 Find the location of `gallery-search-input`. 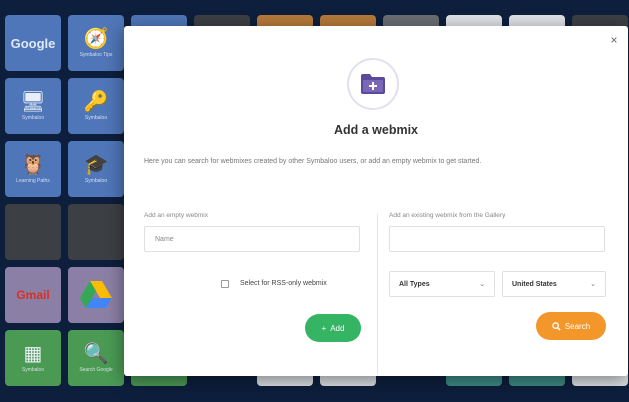

gallery-search-input is located at coordinates (497, 239).